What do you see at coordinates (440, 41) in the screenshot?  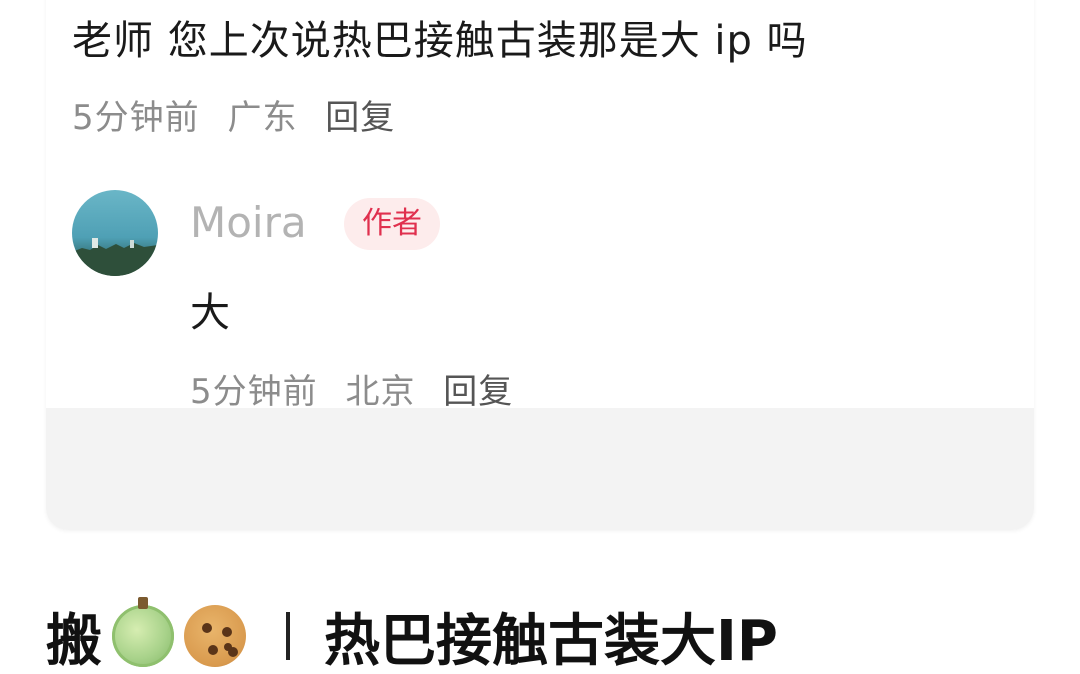 I see `comment-text: 老师 您上次说热巴接触古装那是大 ip 吗` at bounding box center [440, 41].